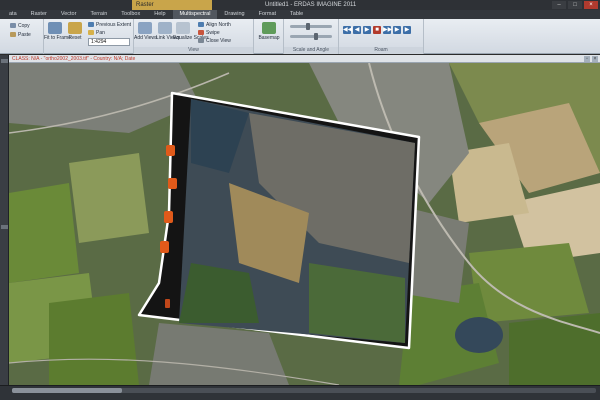 Image resolution: width=600 pixels, height=400 pixels. I want to click on view-group-label: View, so click(193, 50).